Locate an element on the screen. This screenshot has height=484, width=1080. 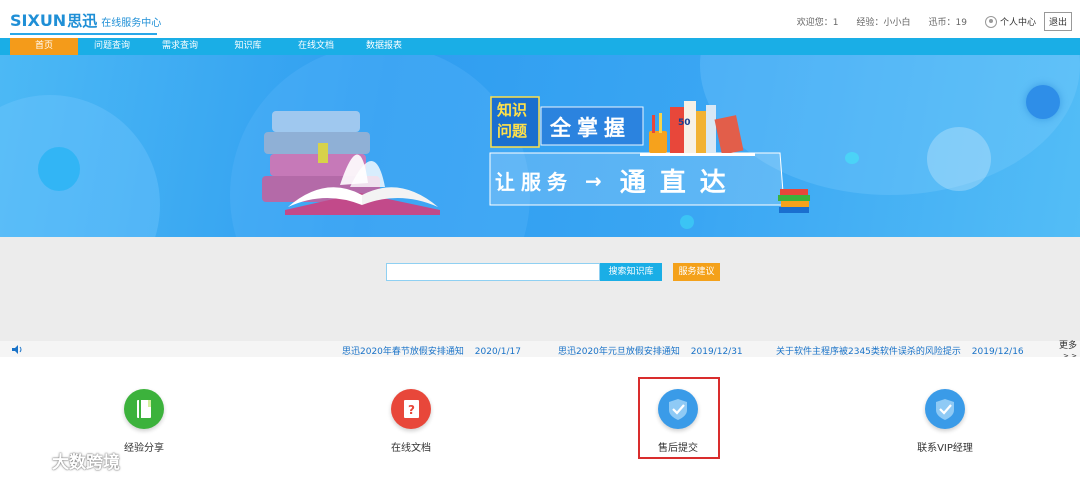
feature-label: 联系VIP经理 is located at coordinates (945, 448).